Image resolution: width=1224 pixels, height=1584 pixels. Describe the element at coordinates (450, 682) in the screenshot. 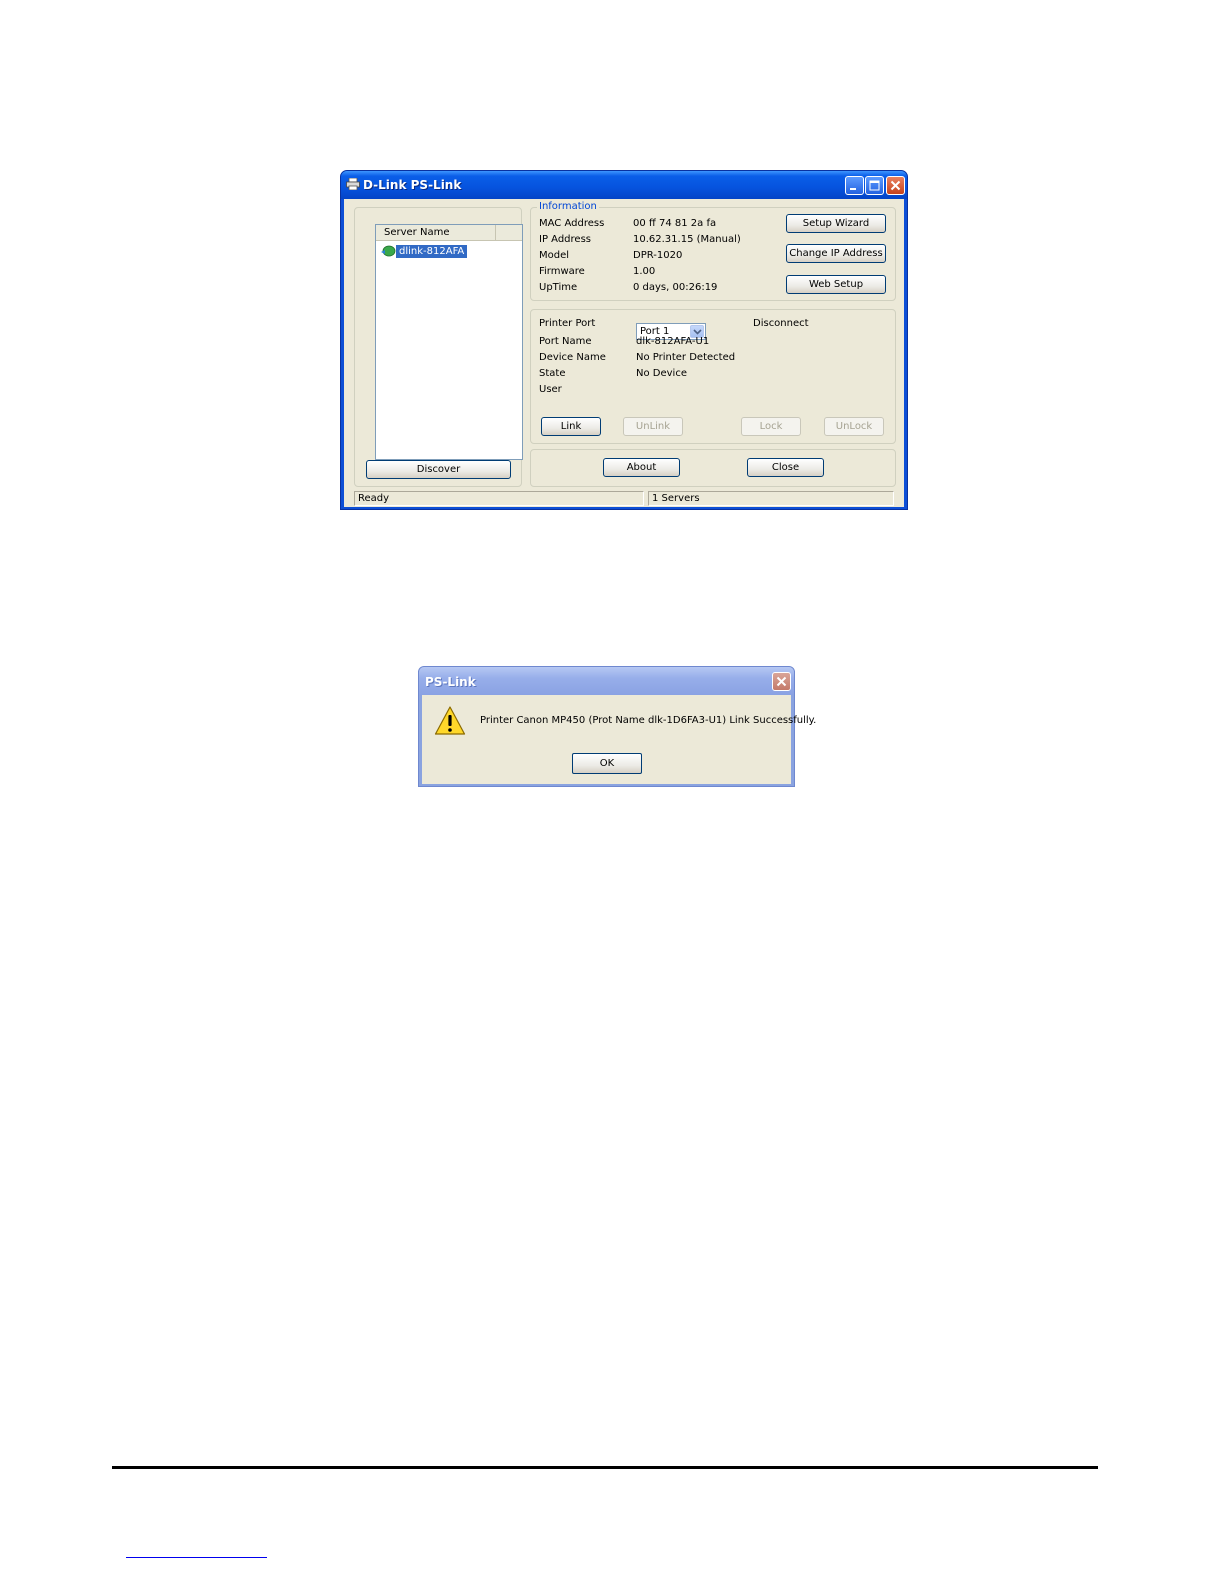

I see `dialog-title: PS-Link` at that location.